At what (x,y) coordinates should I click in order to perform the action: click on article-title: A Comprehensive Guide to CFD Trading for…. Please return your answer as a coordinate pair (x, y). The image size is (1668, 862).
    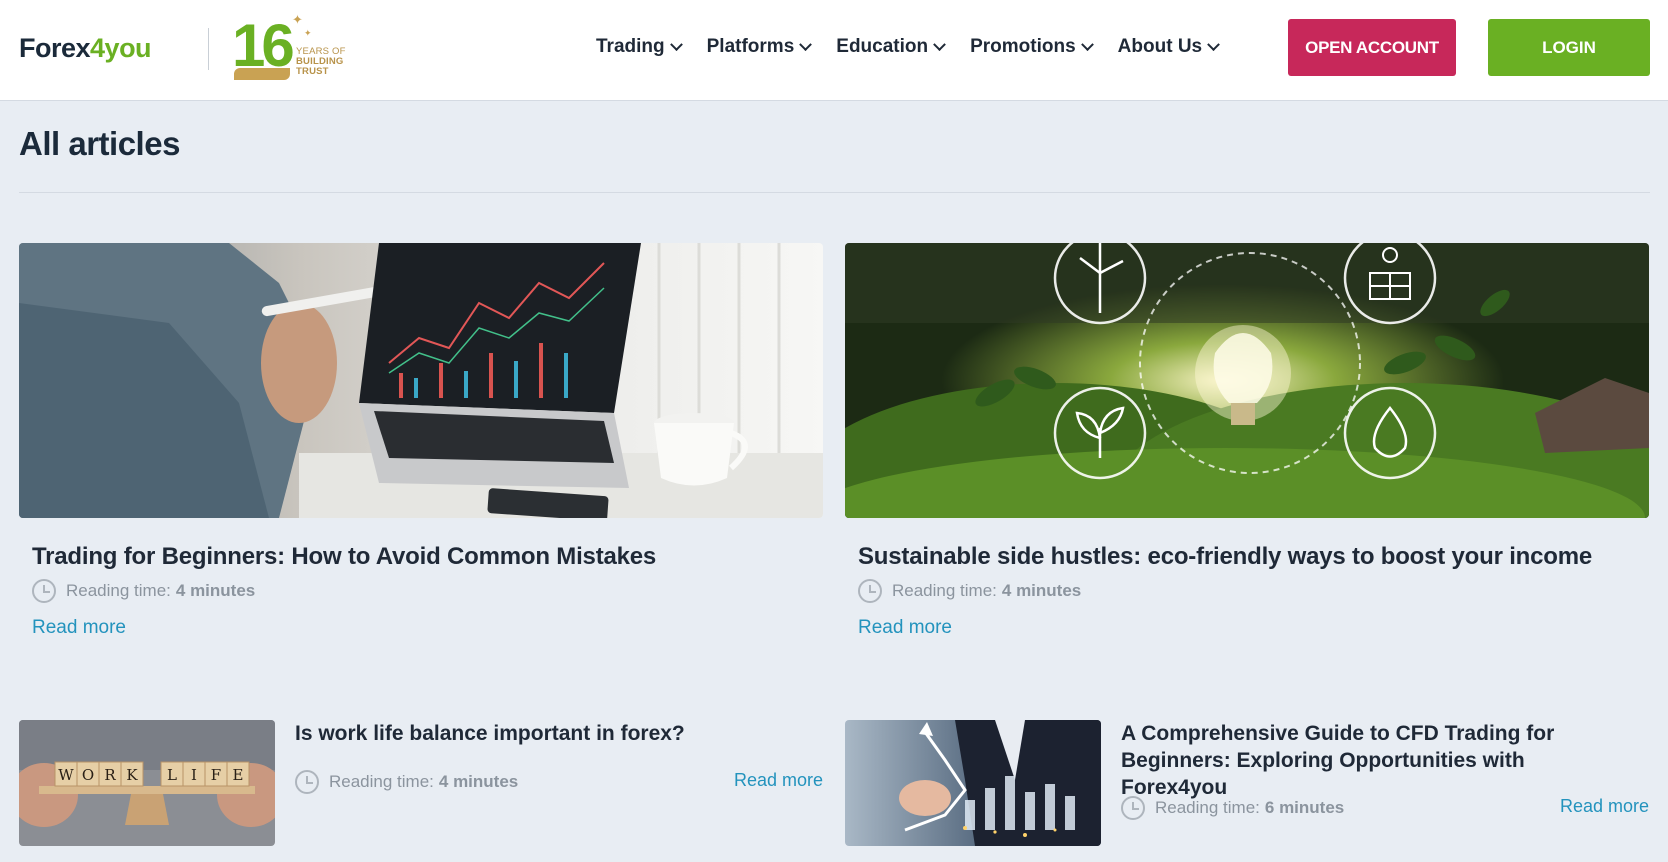
    Looking at the image, I should click on (1371, 760).